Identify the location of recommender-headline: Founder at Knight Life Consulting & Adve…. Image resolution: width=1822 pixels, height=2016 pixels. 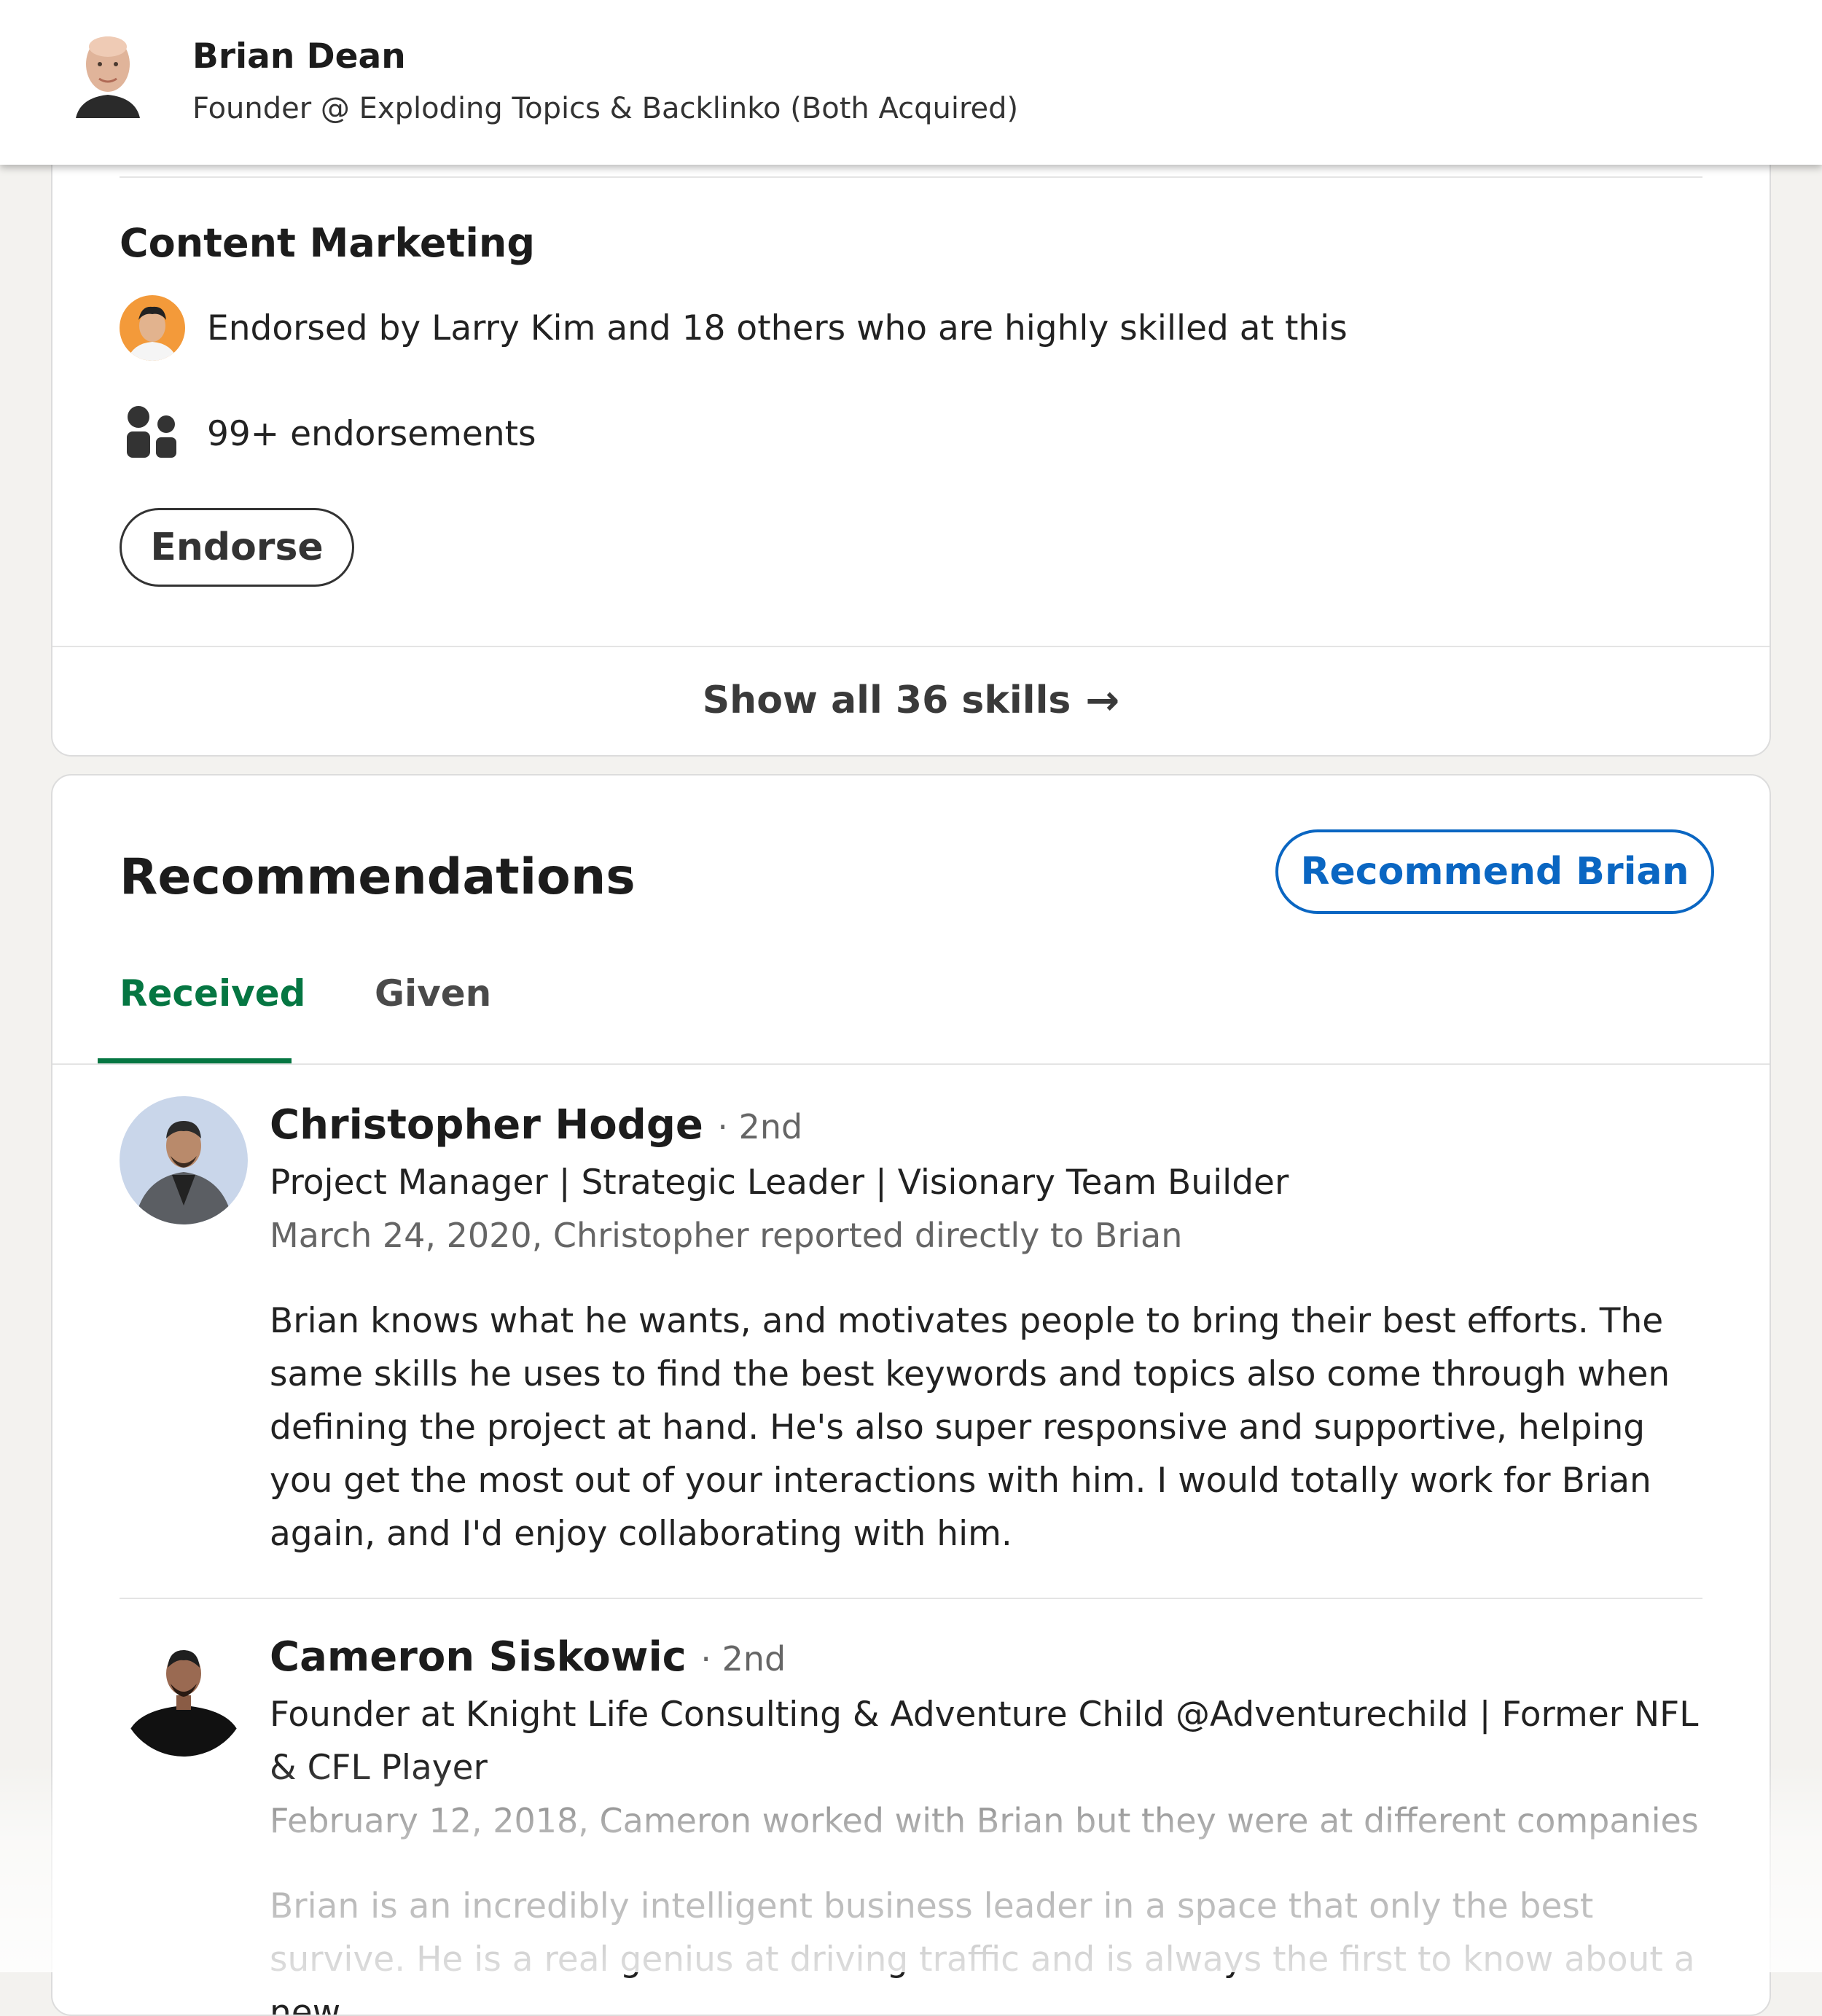
(984, 1741).